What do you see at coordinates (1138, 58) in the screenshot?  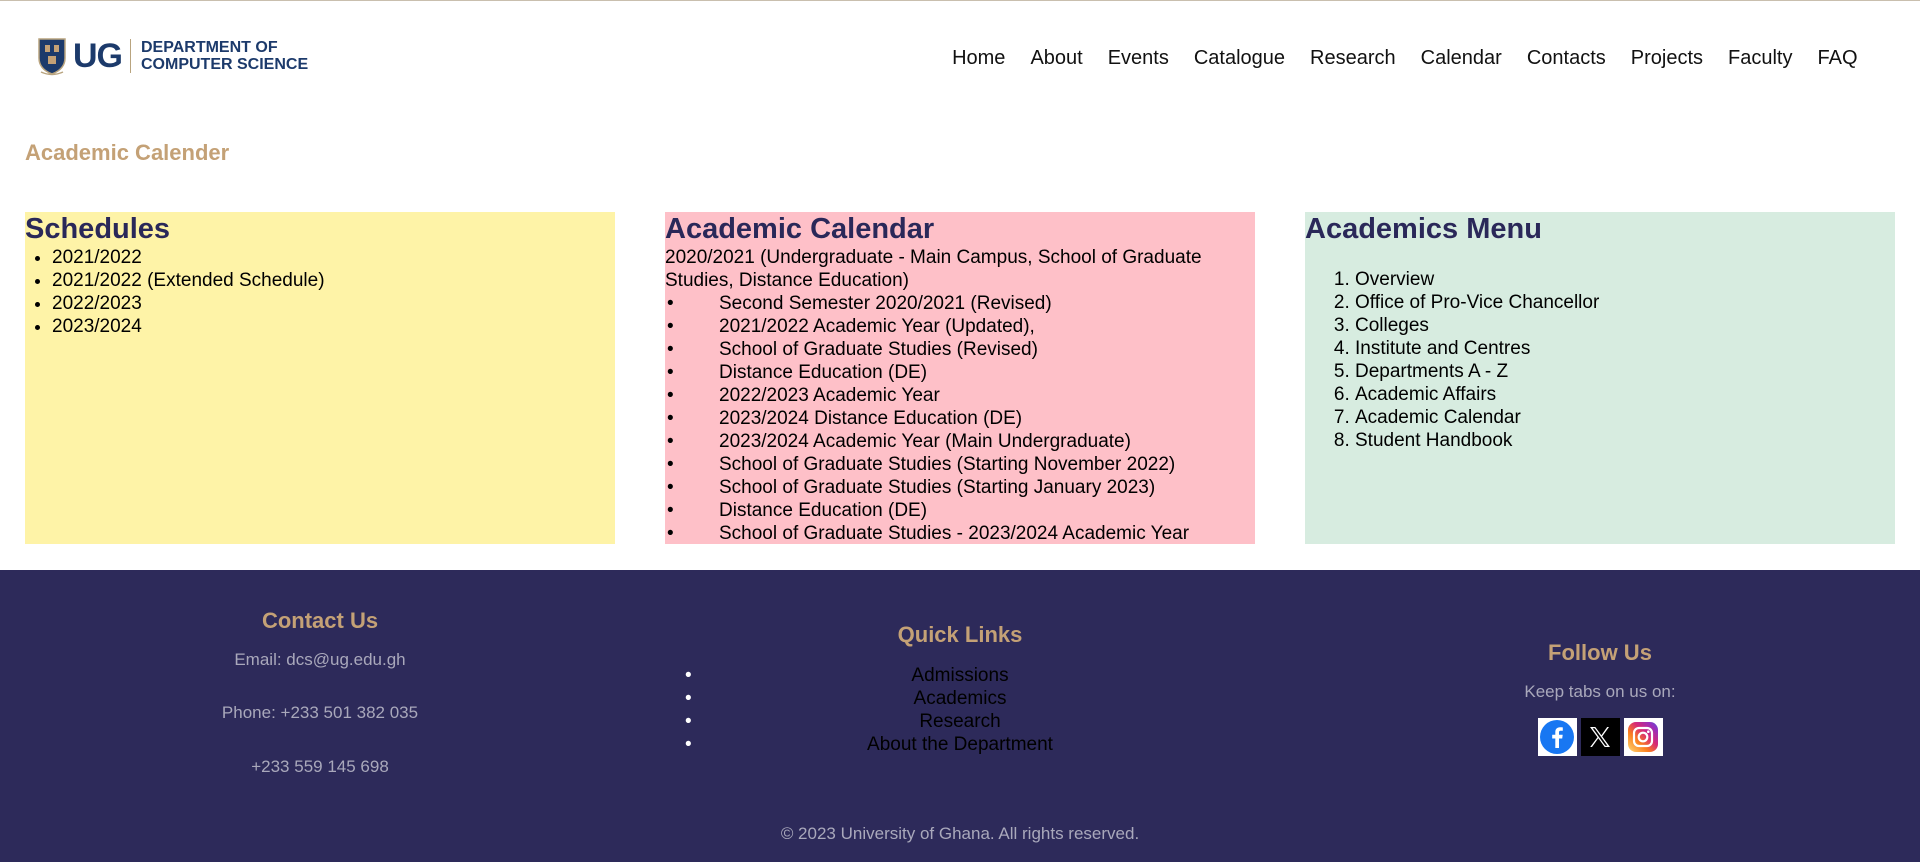 I see `nav-events: Events` at bounding box center [1138, 58].